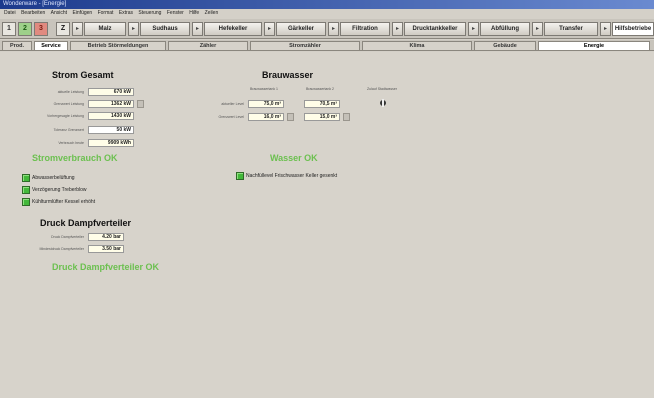  What do you see at coordinates (383, 103) in the screenshot?
I see `zulauf-valve-icon` at bounding box center [383, 103].